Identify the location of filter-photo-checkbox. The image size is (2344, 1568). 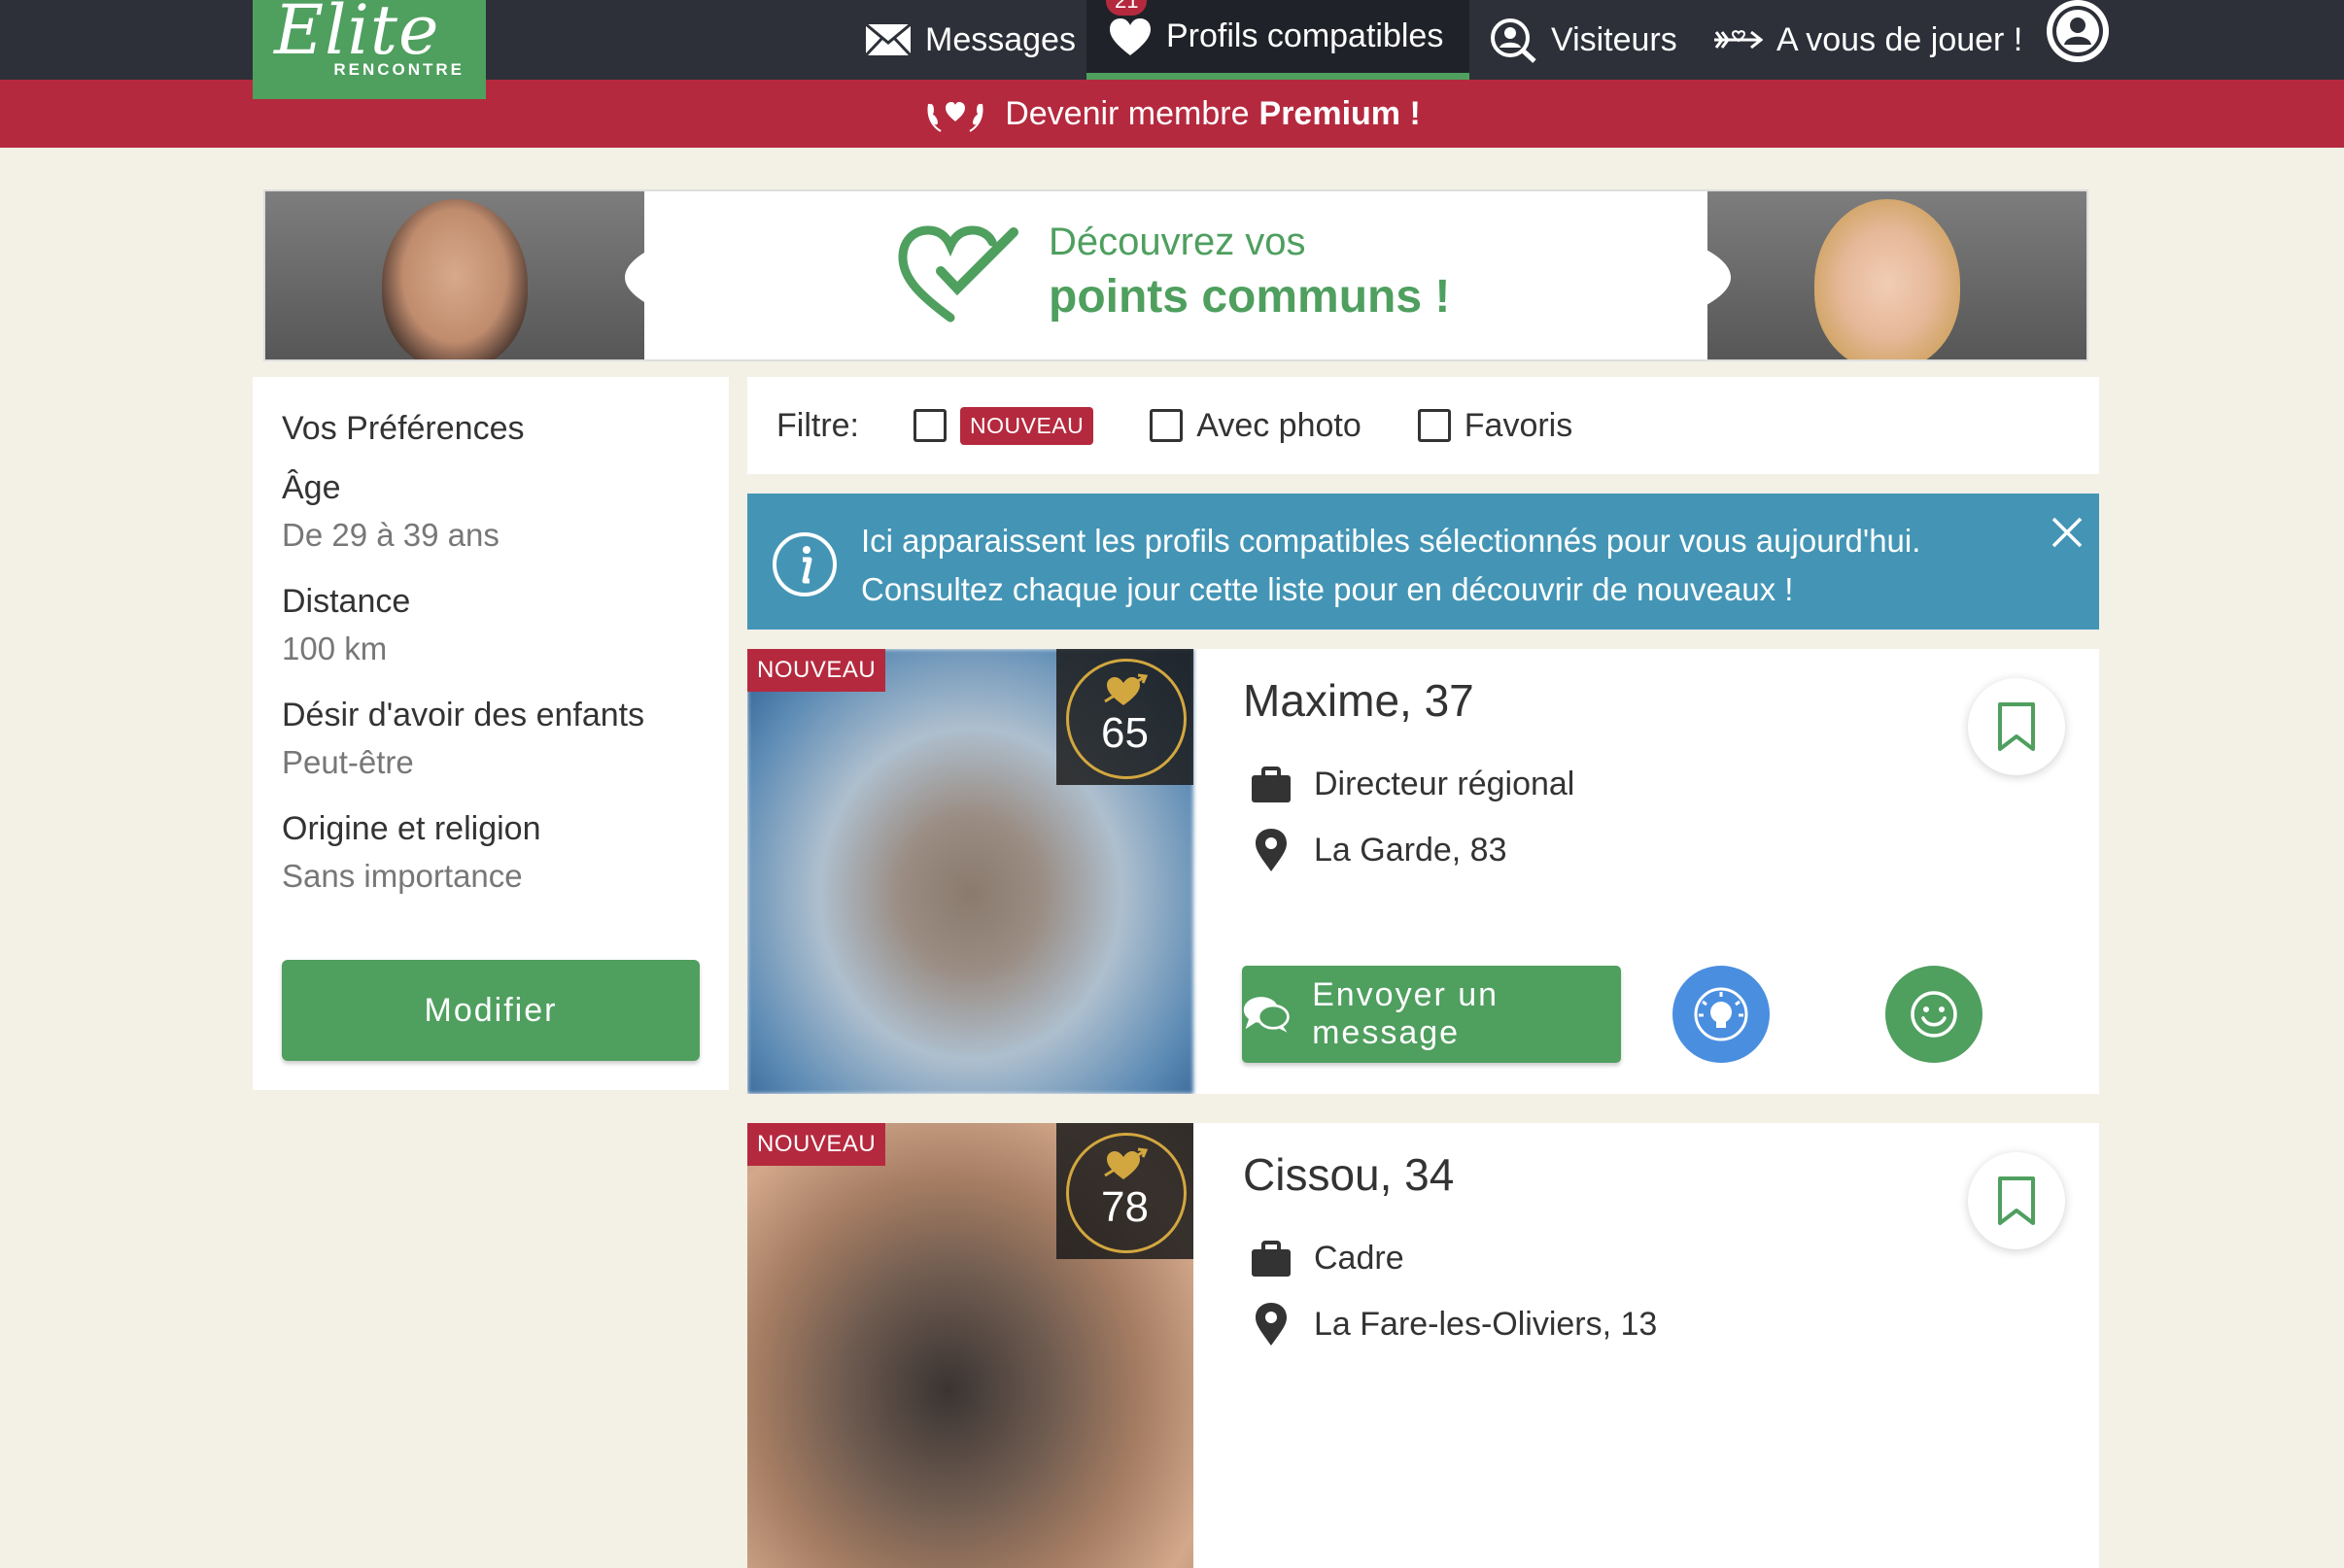
(1167, 425).